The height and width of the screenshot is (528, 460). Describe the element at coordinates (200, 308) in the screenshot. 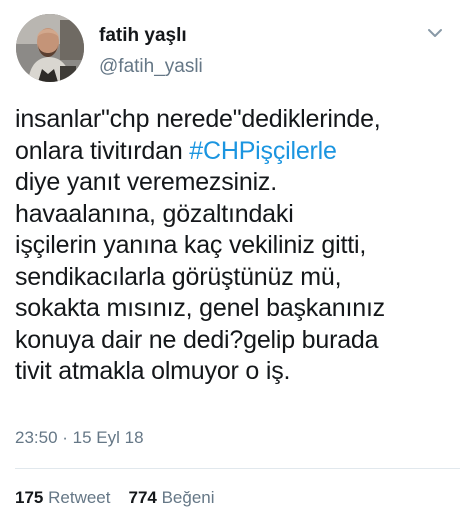

I see `tweet-line: sokakta mısınız, genel başkanınız` at that location.